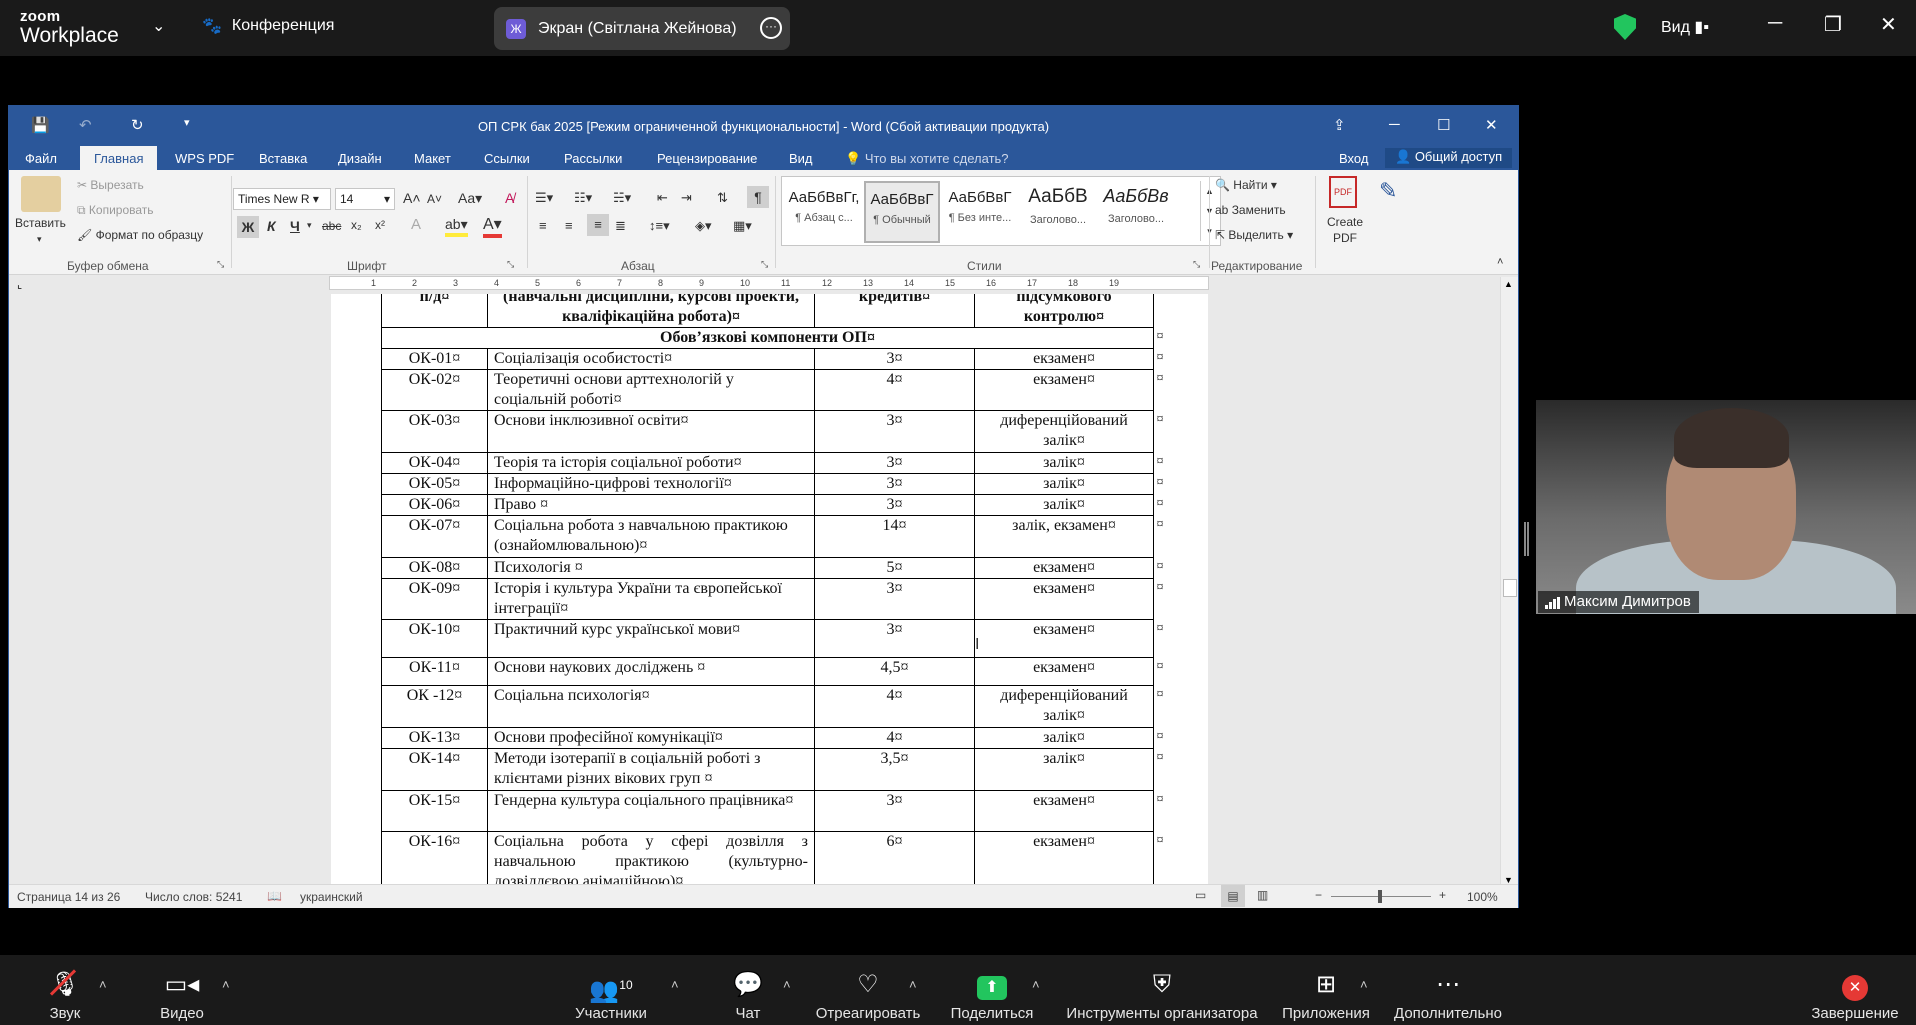 This screenshot has height=1025, width=1916. I want to click on scroll-up-icon: ▲, so click(1508, 284).